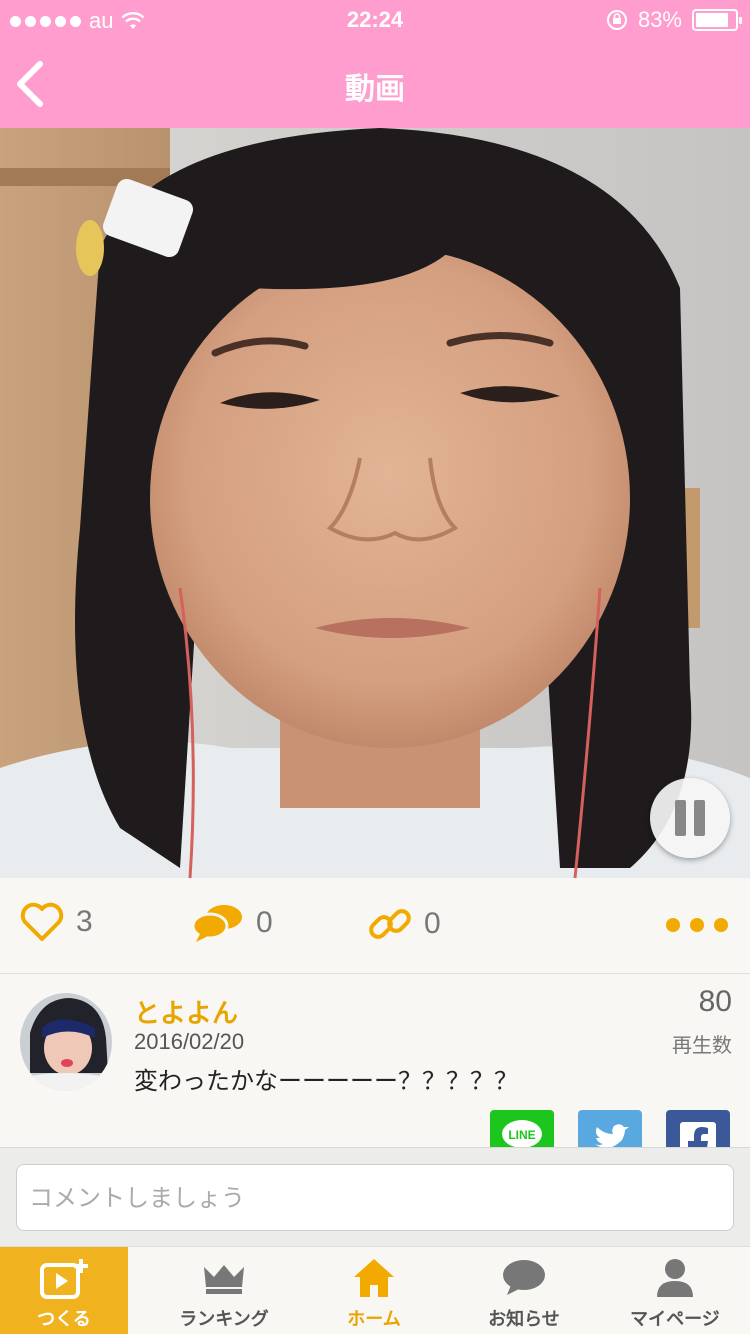 This screenshot has width=750, height=1334. Describe the element at coordinates (84, 921) in the screenshot. I see `like-count: 3` at that location.